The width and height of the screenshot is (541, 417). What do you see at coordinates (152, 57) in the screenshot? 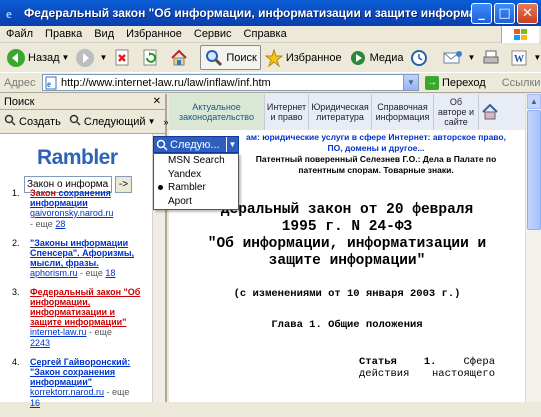
I see `refresh-button` at bounding box center [152, 57].